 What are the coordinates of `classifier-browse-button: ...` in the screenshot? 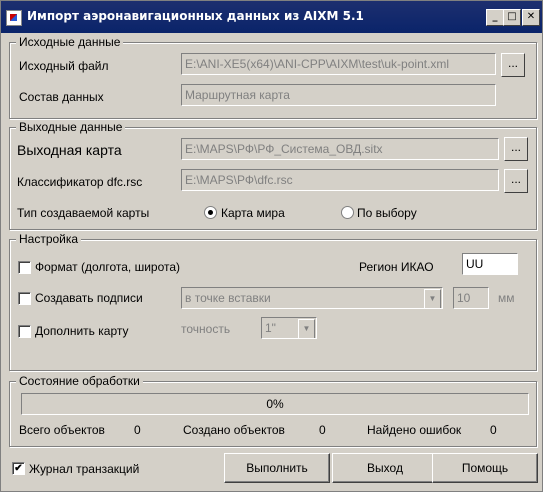 It's located at (516, 181).